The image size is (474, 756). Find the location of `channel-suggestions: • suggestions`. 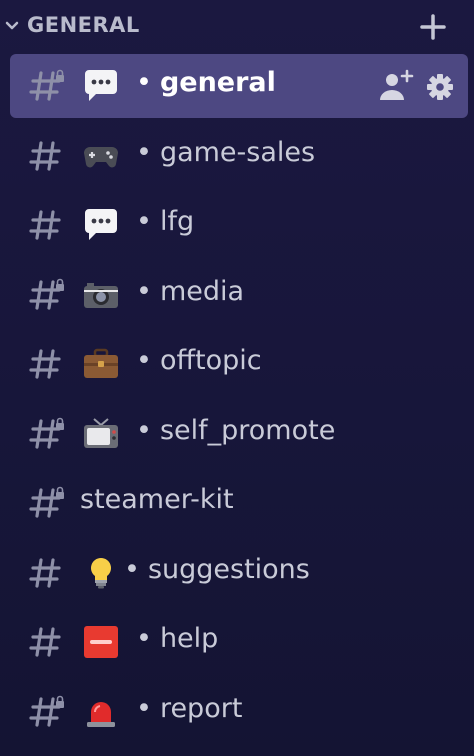

channel-suggestions: • suggestions is located at coordinates (239, 573).